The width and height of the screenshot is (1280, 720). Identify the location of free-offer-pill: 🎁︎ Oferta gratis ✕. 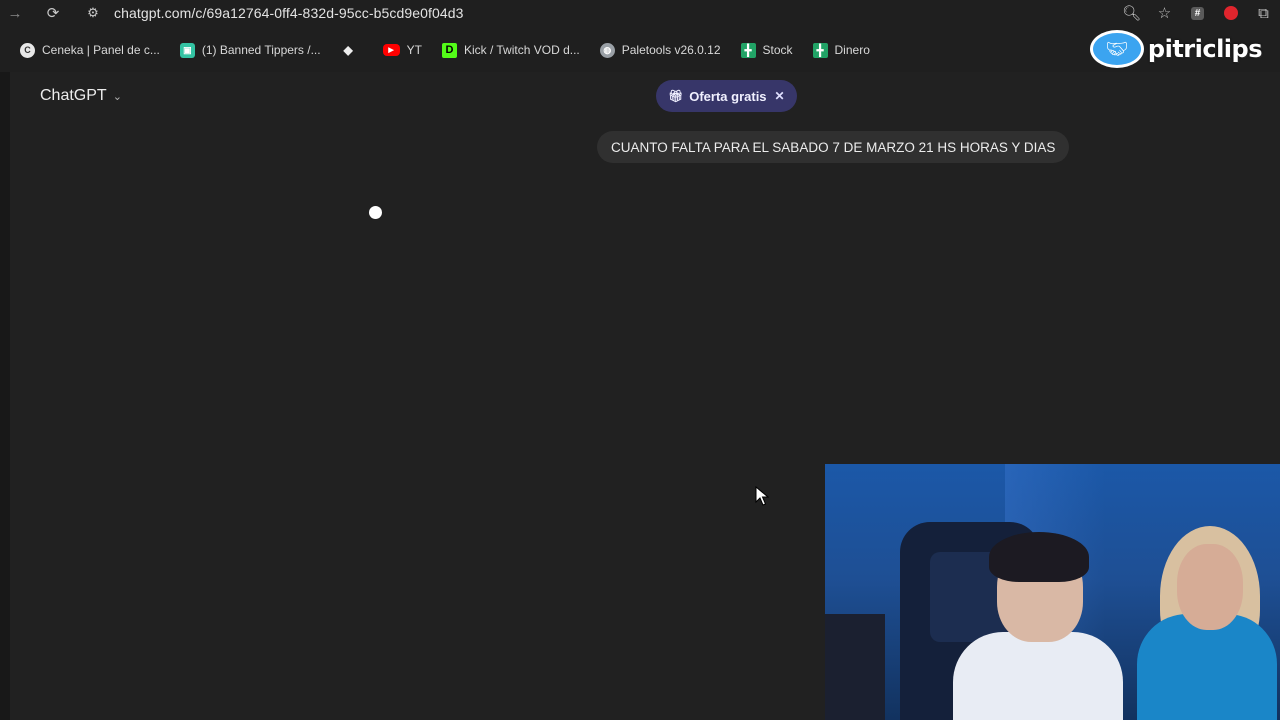
(726, 96).